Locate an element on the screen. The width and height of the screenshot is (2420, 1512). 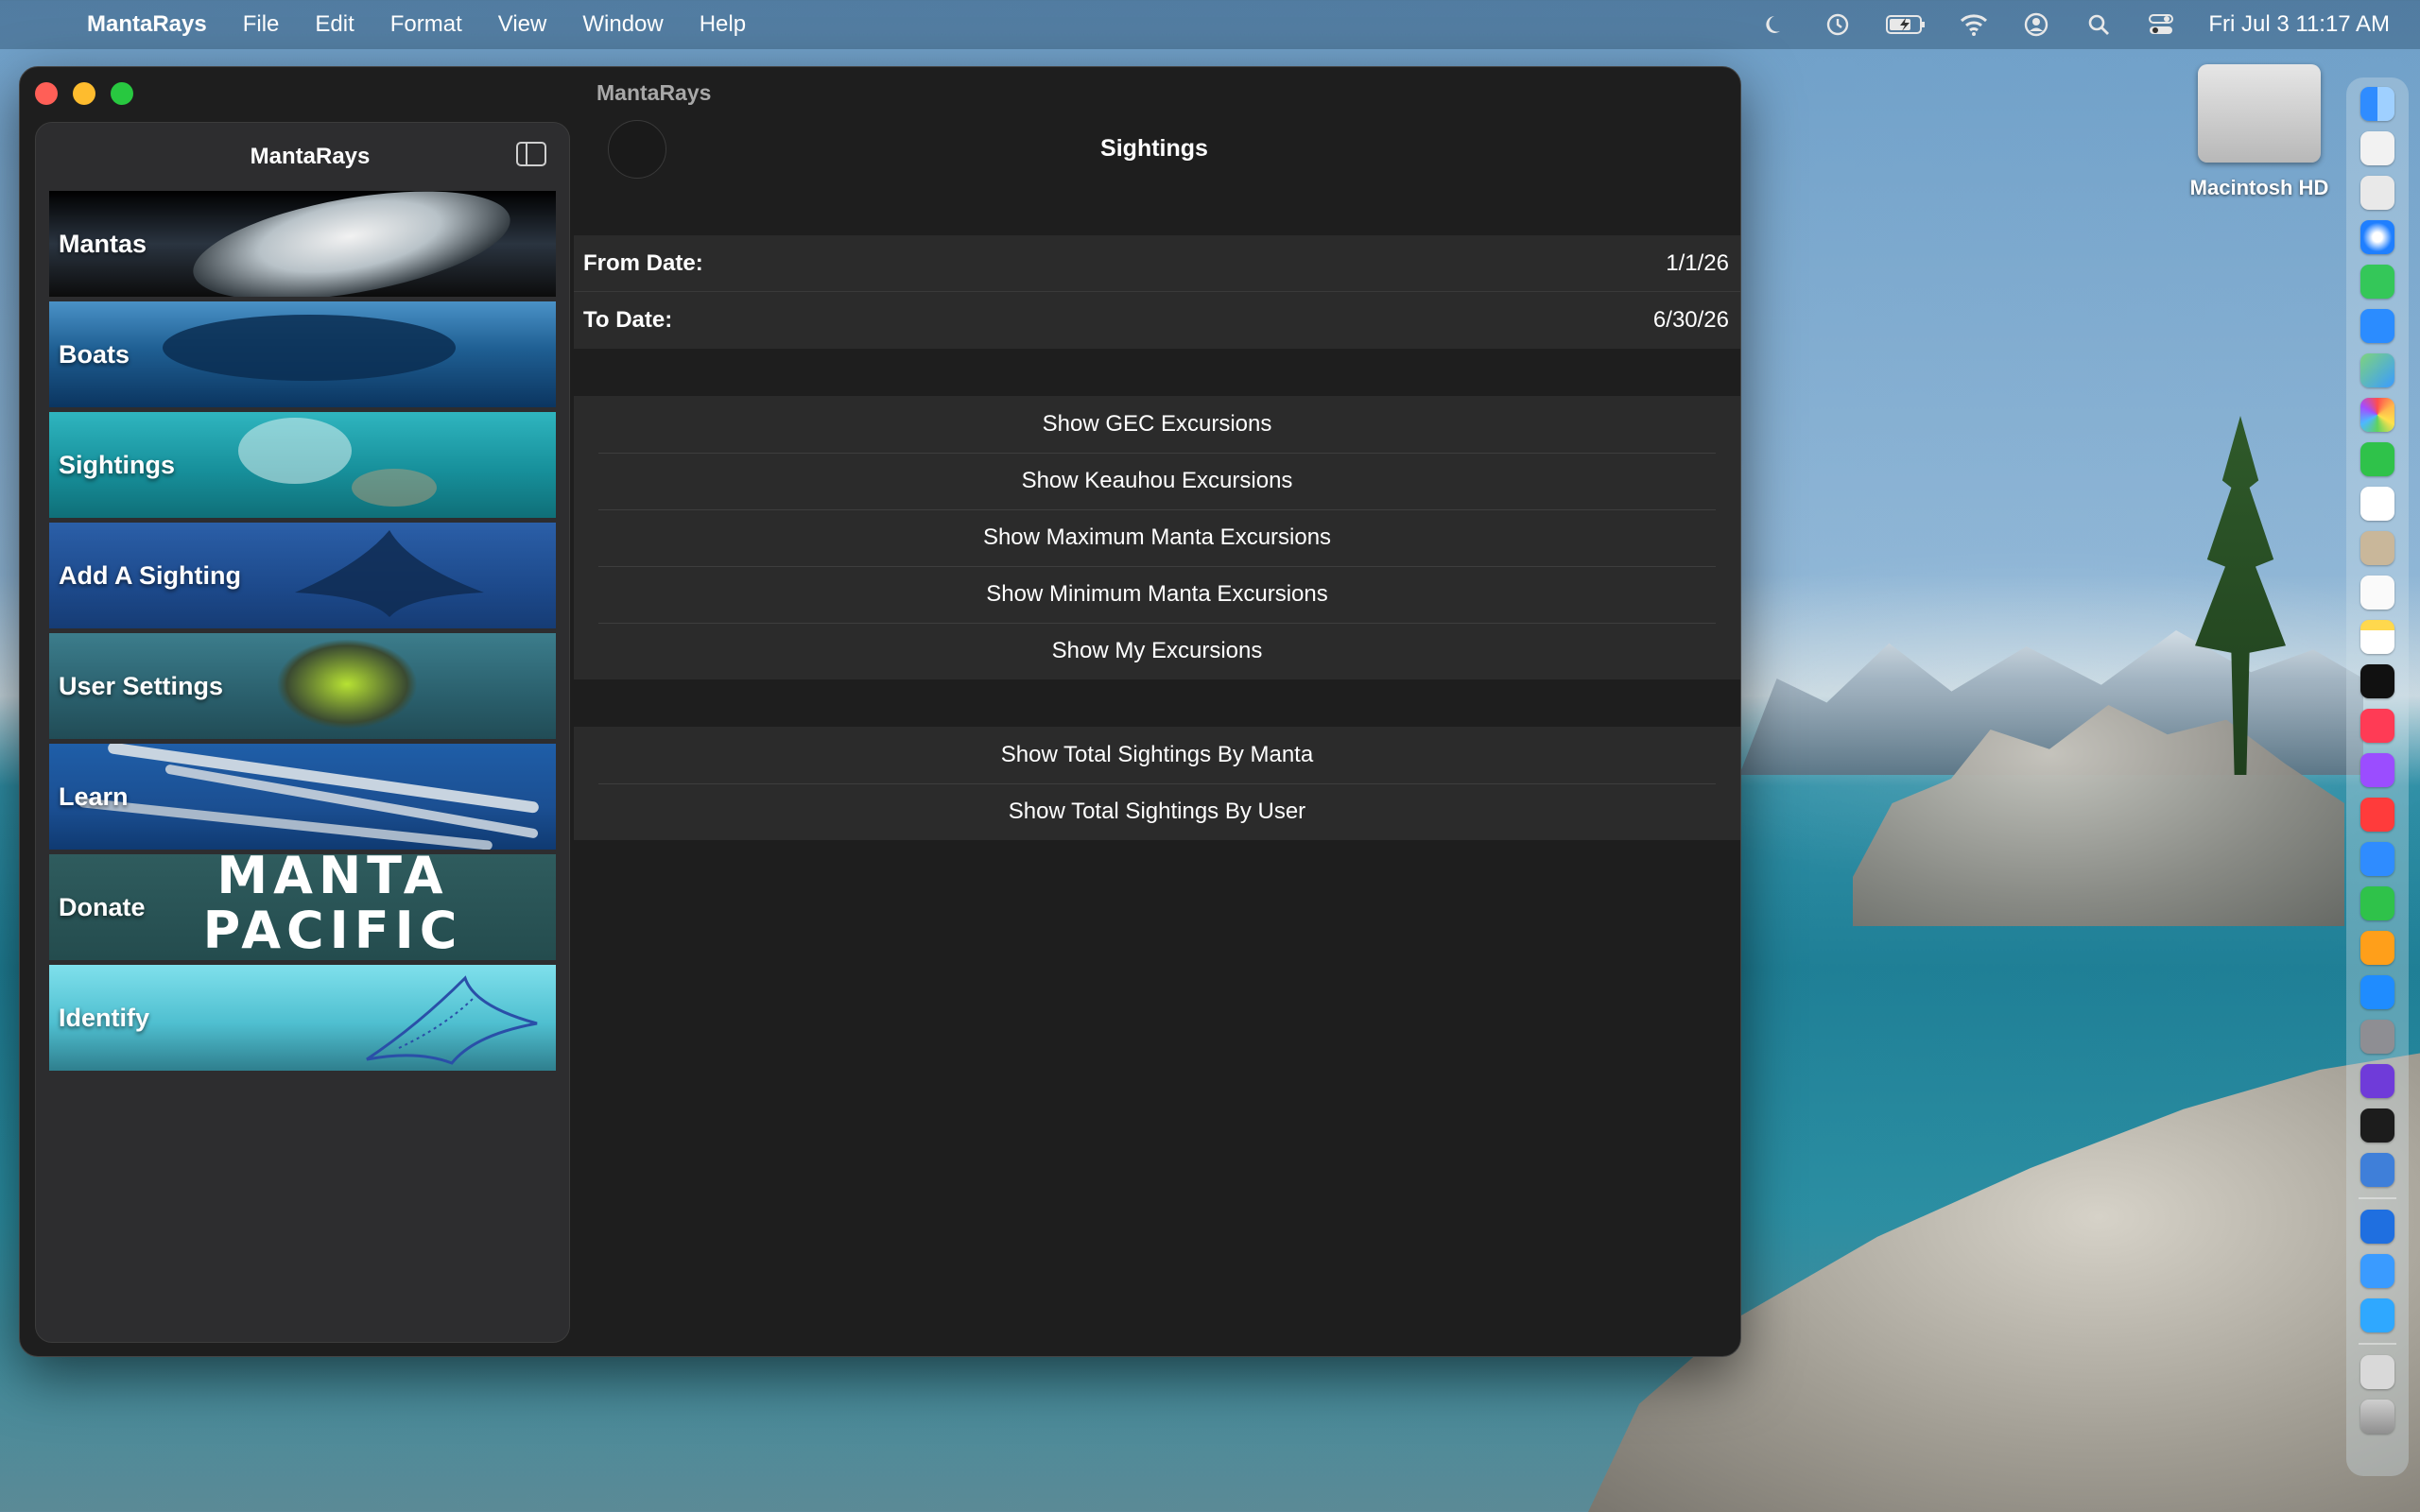
logo-line-2: PACIFIC is located at coordinates (332, 930).